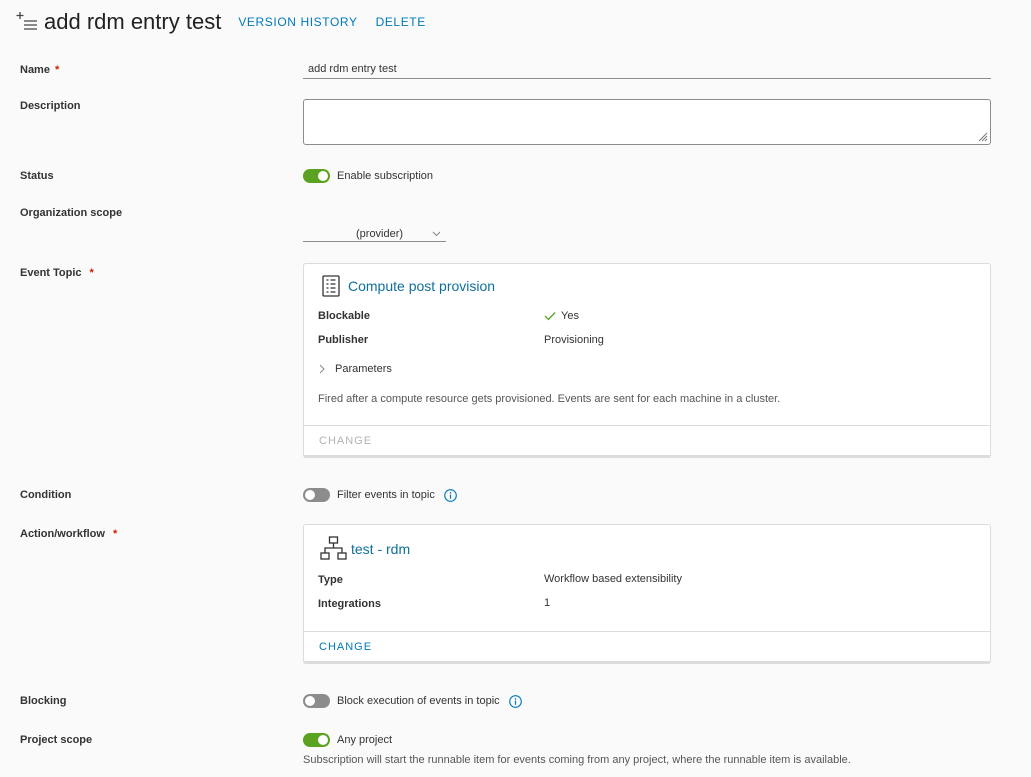  Describe the element at coordinates (613, 579) in the screenshot. I see `type-value: Workflow based extensibility` at that location.